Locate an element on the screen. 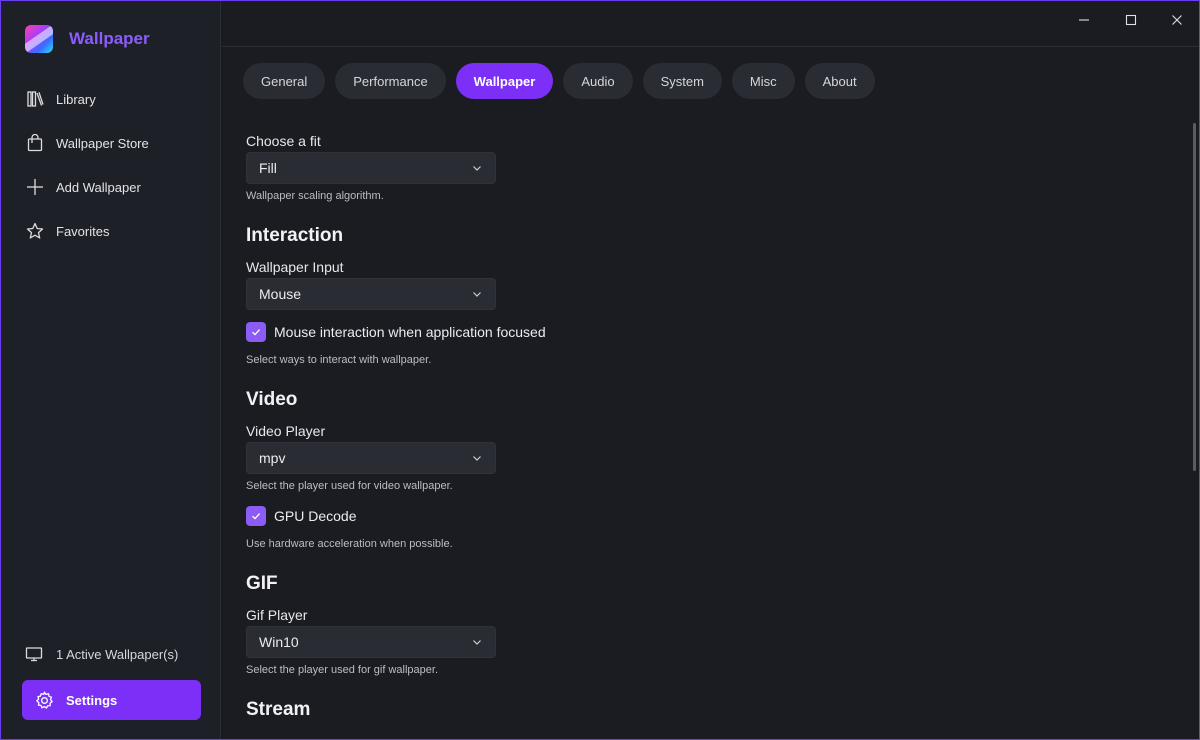  minimize-icon is located at coordinates (1084, 20).